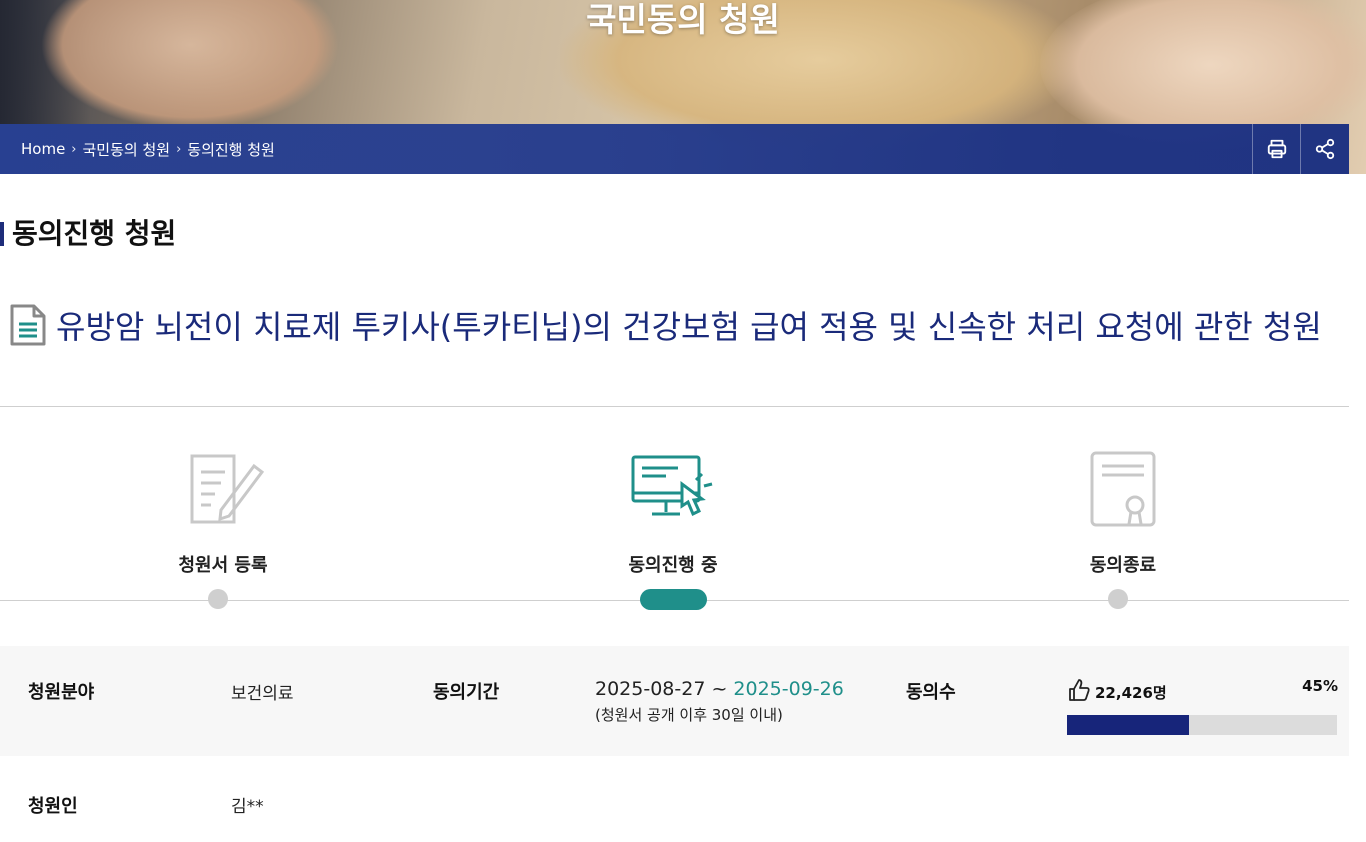 The image size is (1366, 842). Describe the element at coordinates (674, 406) in the screenshot. I see `divider` at that location.